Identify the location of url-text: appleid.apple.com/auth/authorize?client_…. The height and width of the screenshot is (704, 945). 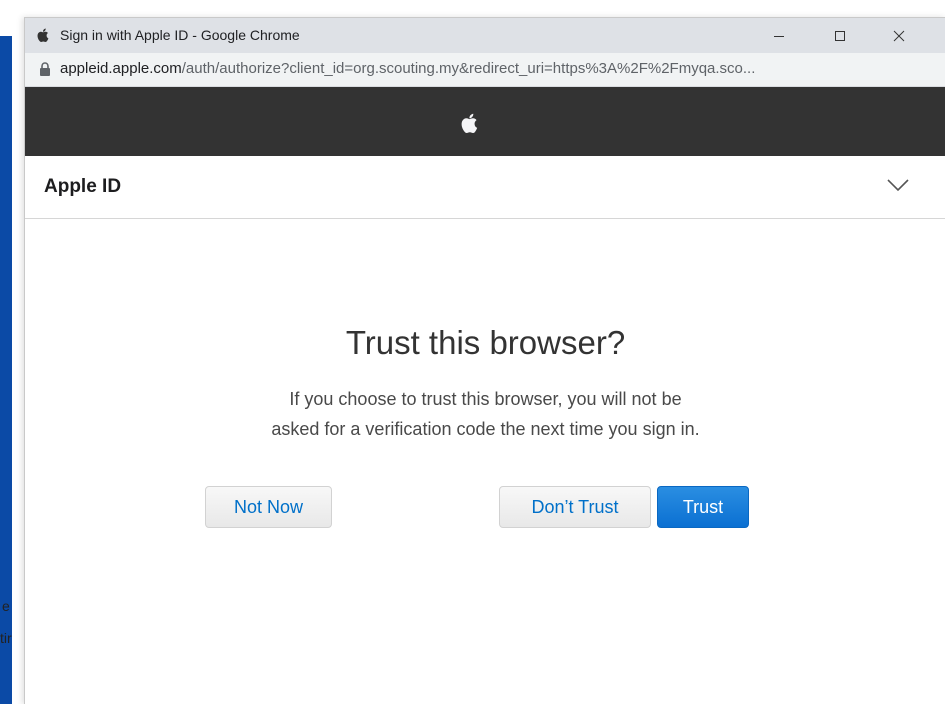
(497, 68).